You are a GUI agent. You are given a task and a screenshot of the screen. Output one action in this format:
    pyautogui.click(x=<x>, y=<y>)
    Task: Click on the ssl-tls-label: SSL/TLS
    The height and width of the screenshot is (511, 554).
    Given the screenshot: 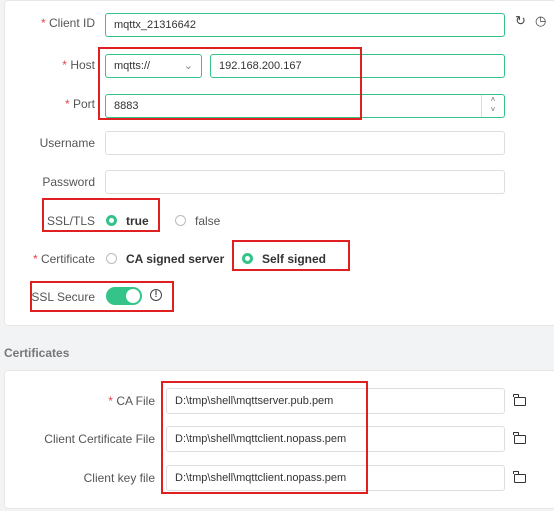 What is the action you would take?
    pyautogui.click(x=70, y=221)
    